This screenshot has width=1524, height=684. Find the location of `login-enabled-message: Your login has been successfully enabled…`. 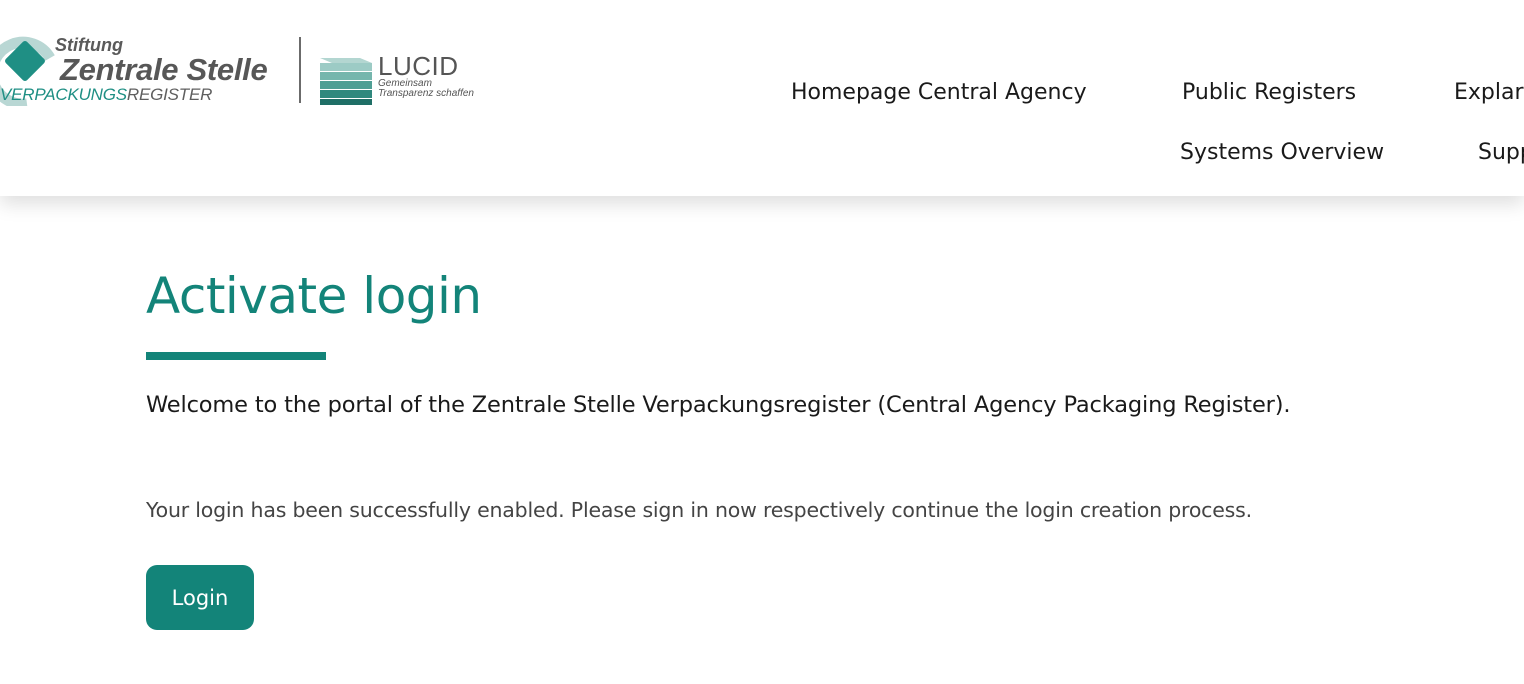

login-enabled-message: Your login has been successfully enabled… is located at coordinates (699, 510).